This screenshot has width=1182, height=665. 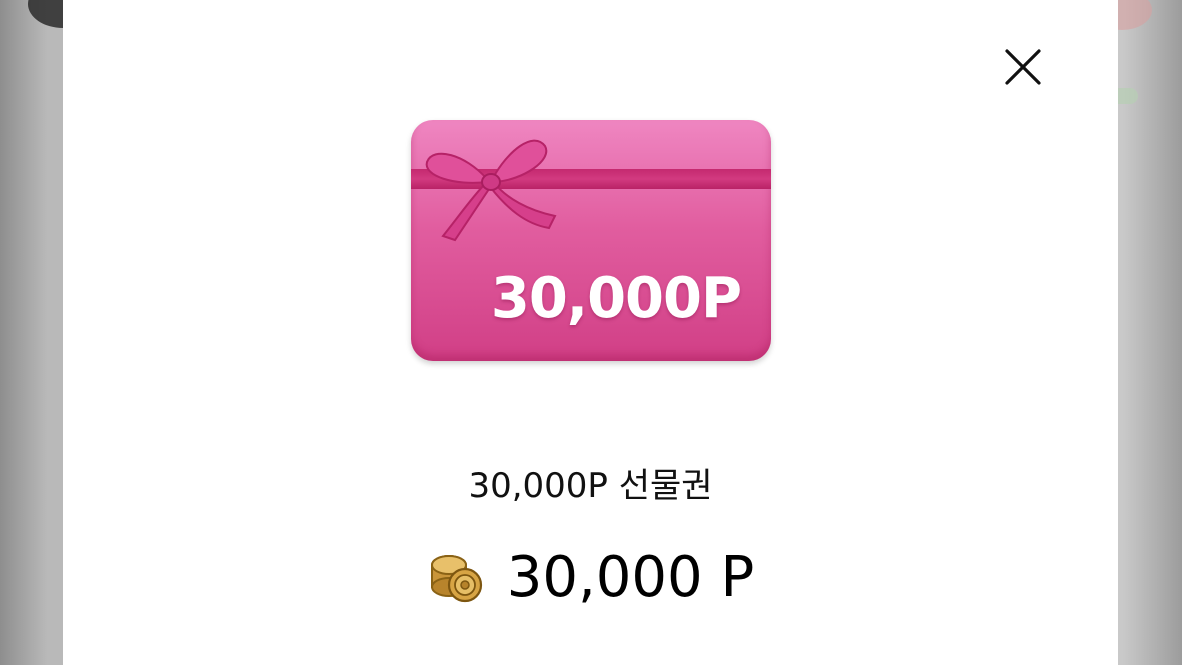 I want to click on gift-card-amount: 30,000P, so click(x=616, y=298).